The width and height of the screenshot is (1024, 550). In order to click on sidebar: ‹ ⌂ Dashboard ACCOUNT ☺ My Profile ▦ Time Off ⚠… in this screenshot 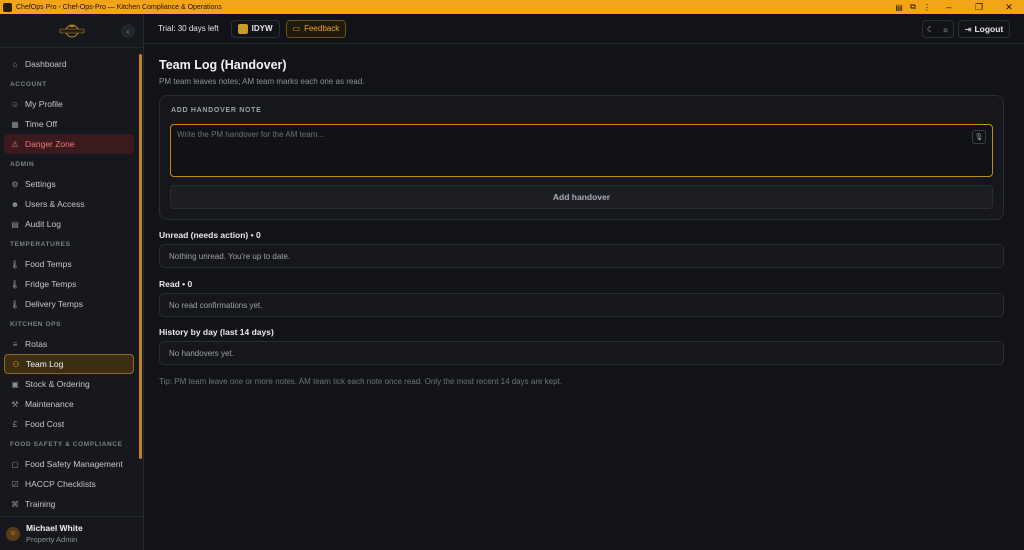, I will do `click(72, 282)`.